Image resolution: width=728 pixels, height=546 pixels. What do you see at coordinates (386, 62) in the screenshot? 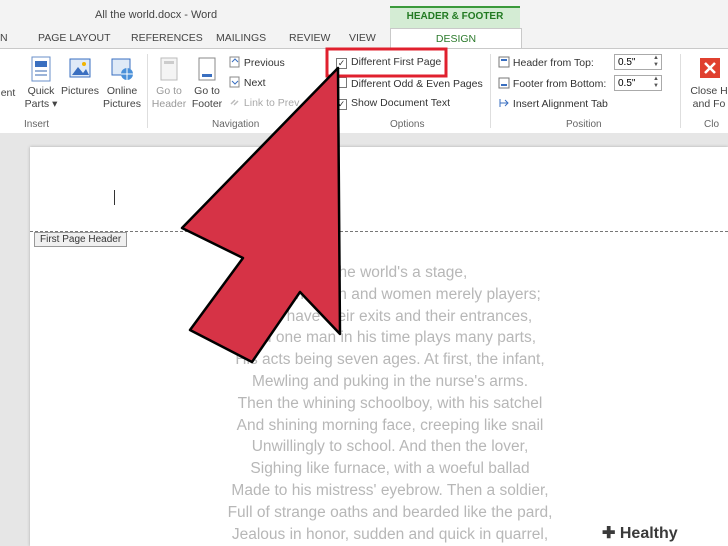
I see `highlight-box` at bounding box center [386, 62].